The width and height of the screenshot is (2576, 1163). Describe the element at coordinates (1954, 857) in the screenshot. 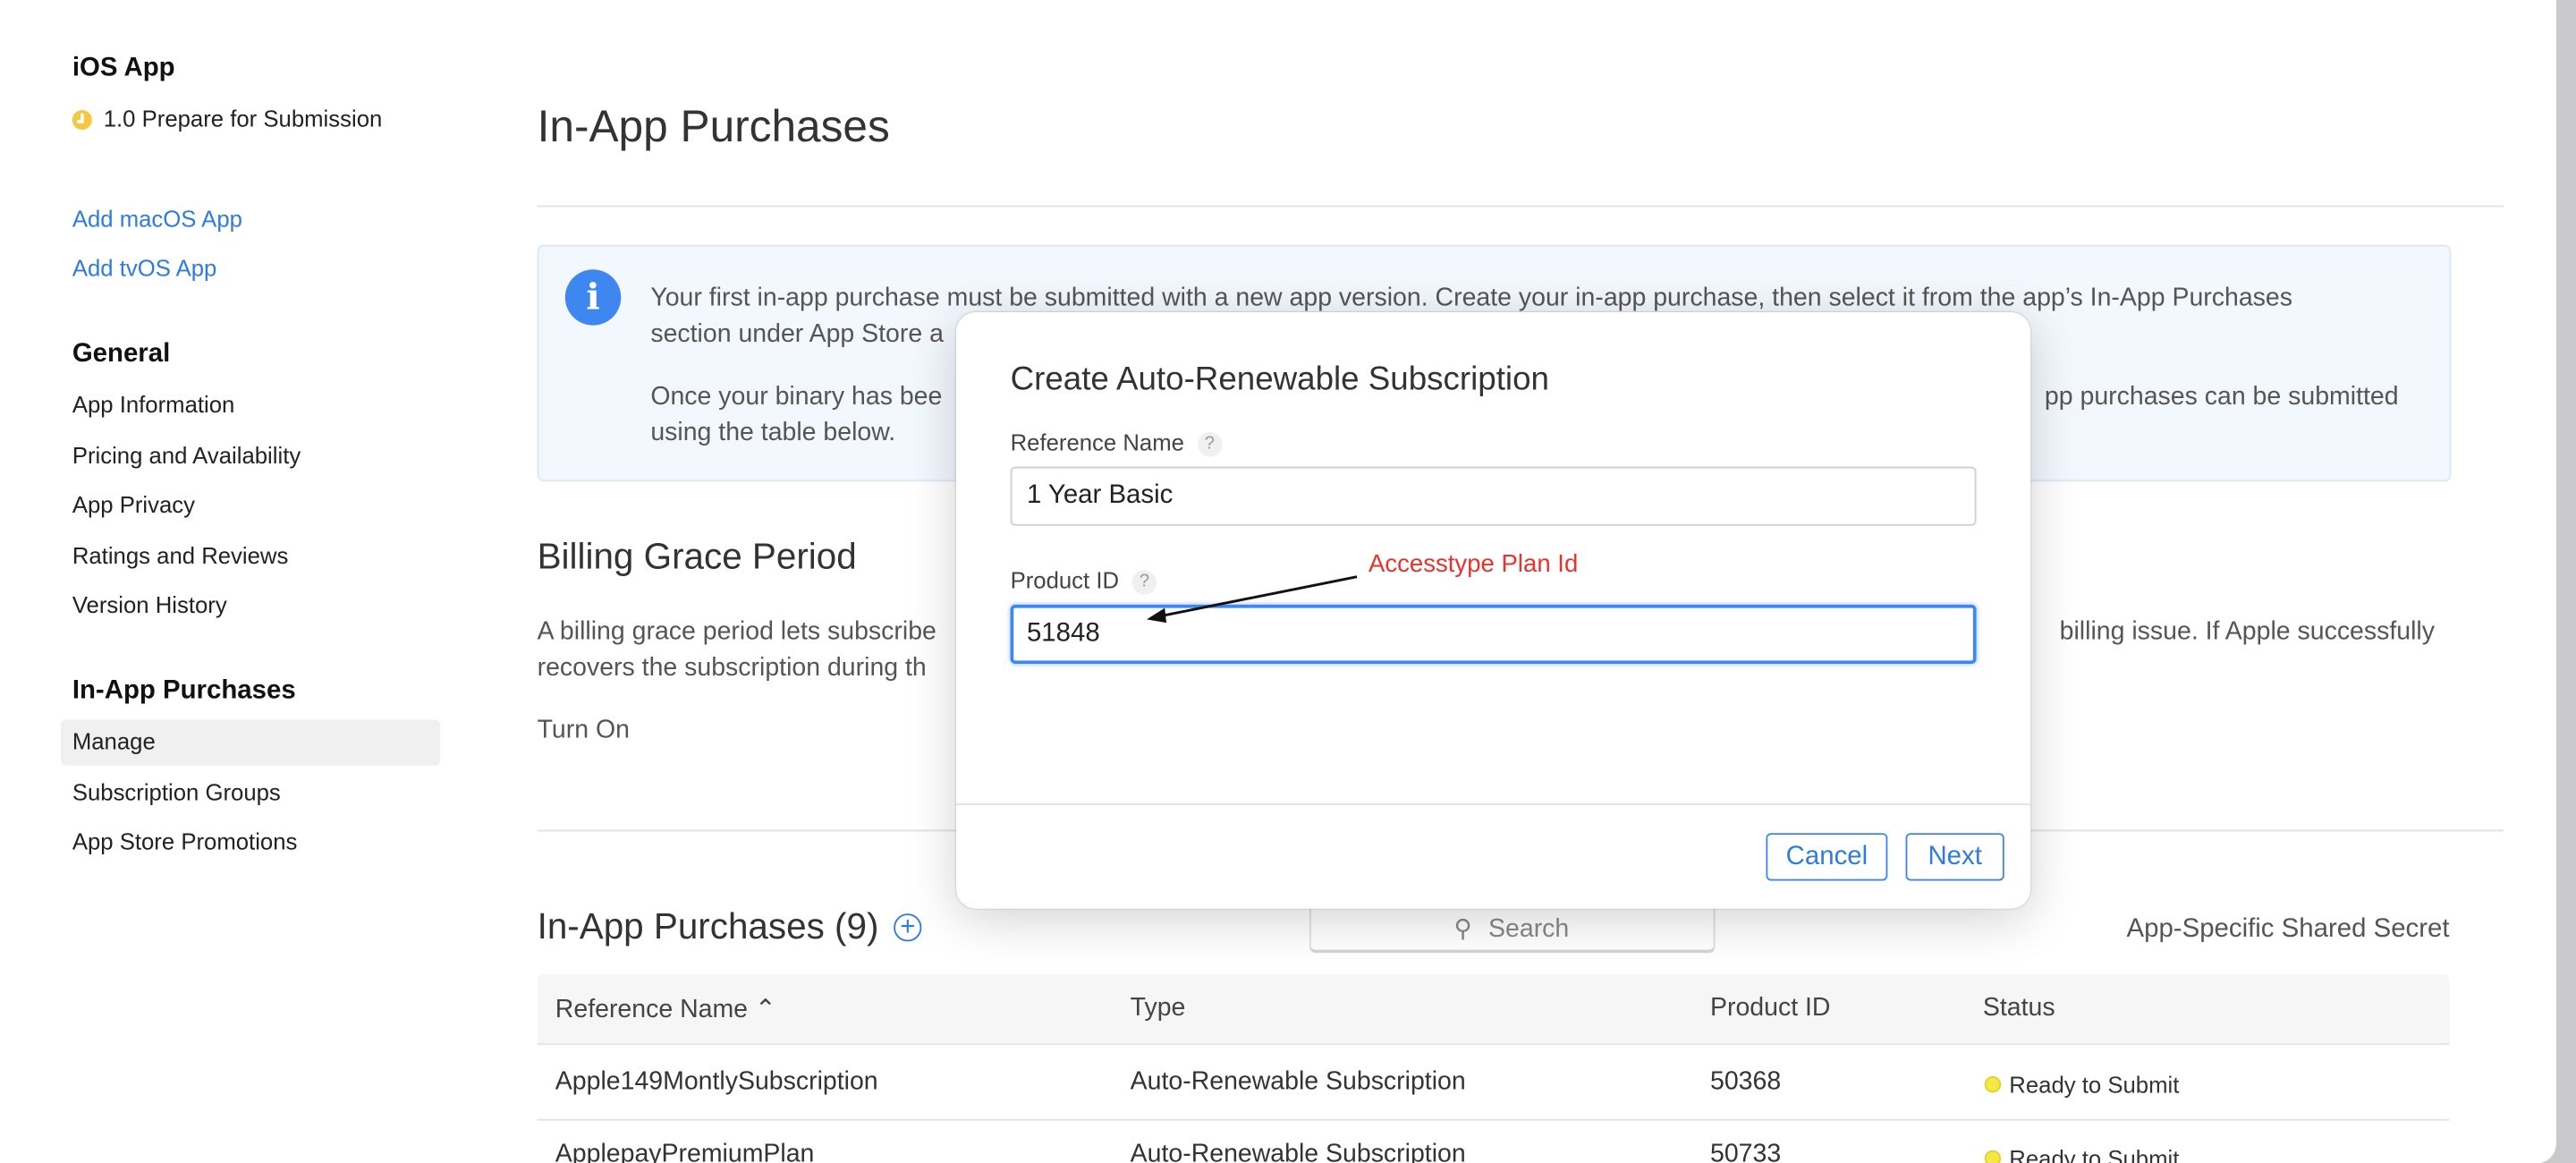

I see `next-button: Next` at that location.